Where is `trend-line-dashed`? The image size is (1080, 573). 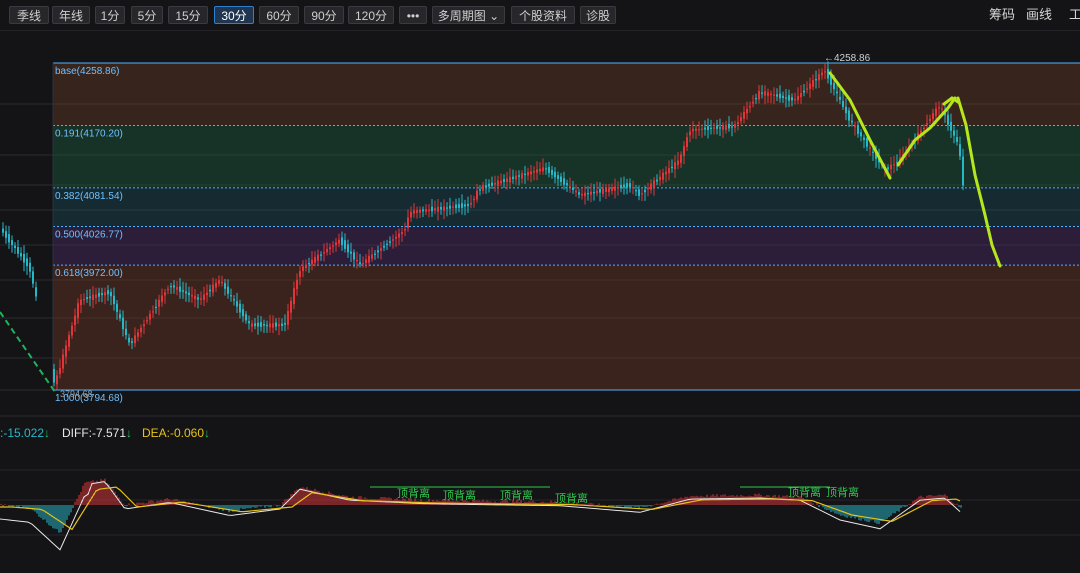 trend-line-dashed is located at coordinates (28, 352).